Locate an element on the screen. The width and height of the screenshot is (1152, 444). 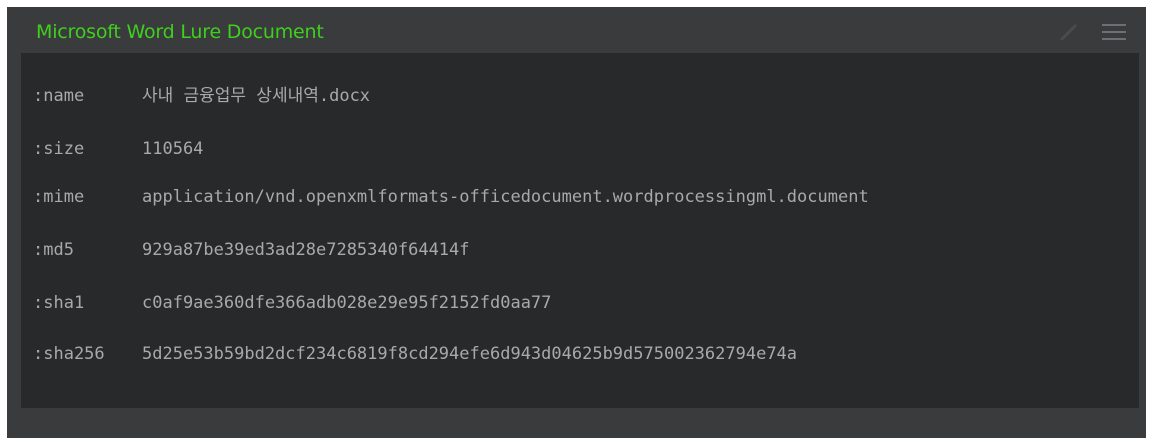
field-key: :size is located at coordinates (59, 149).